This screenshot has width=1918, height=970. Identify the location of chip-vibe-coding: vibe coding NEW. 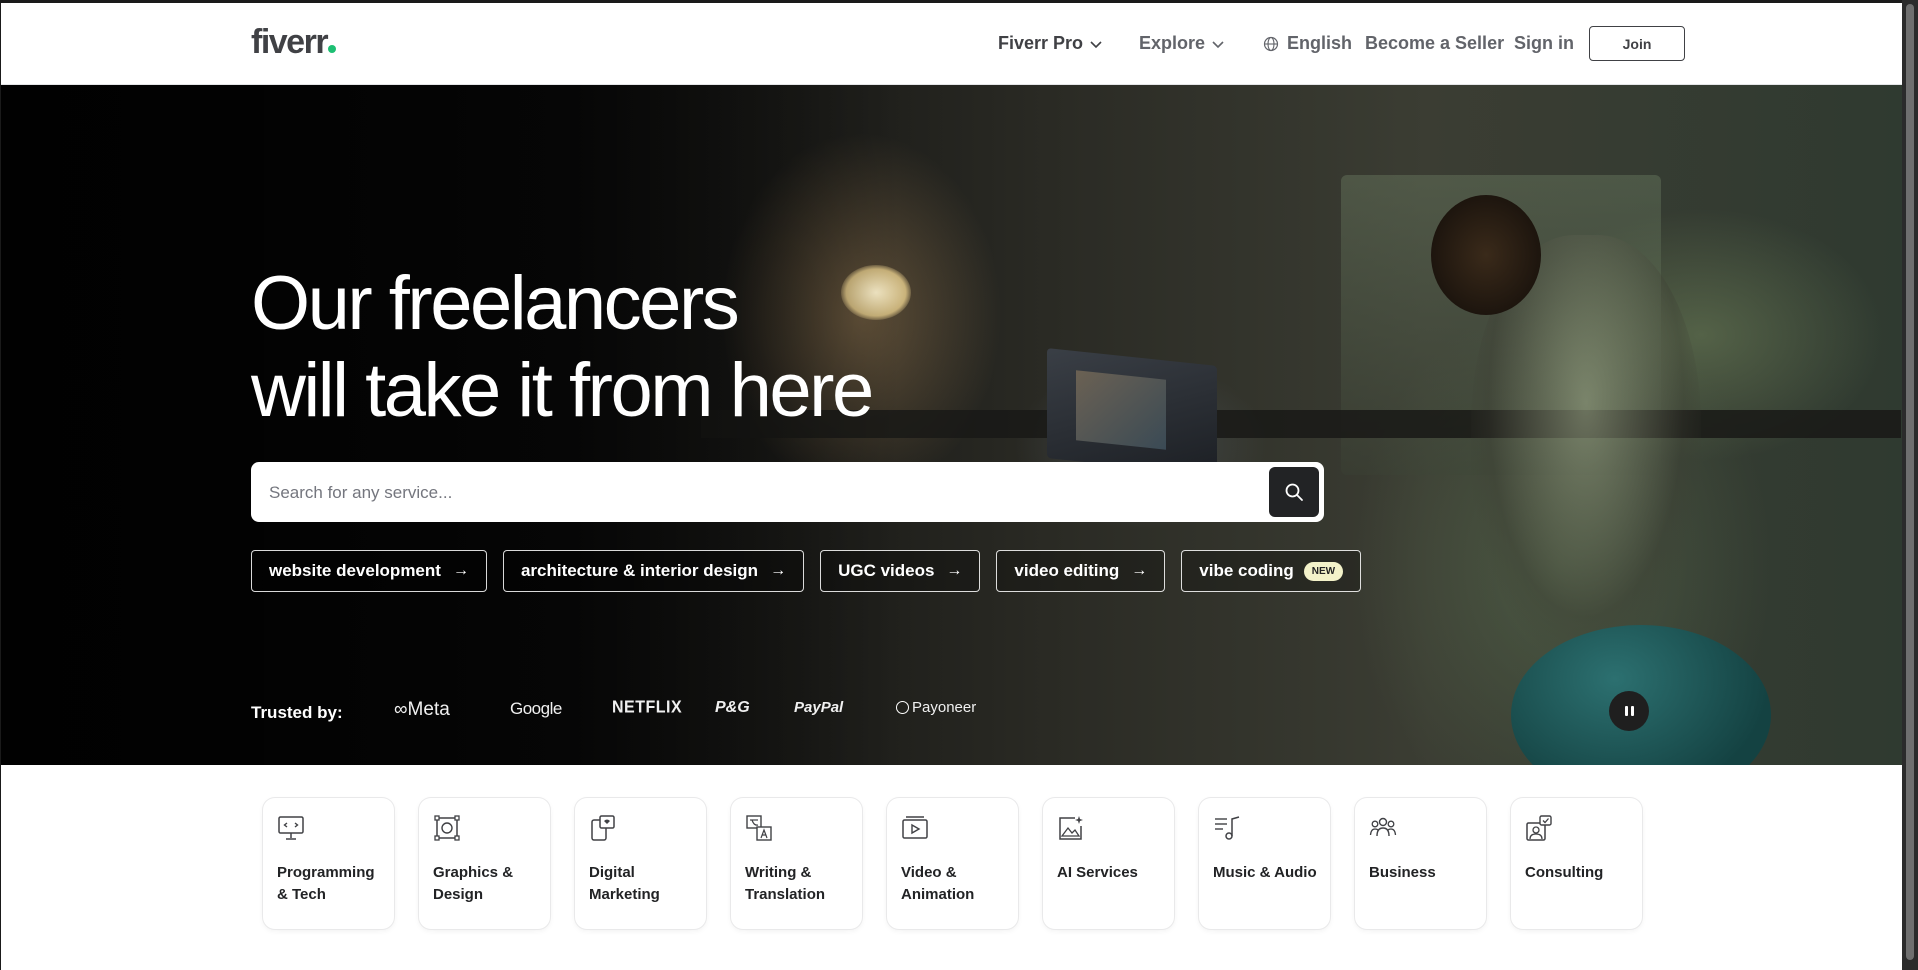
(1271, 571).